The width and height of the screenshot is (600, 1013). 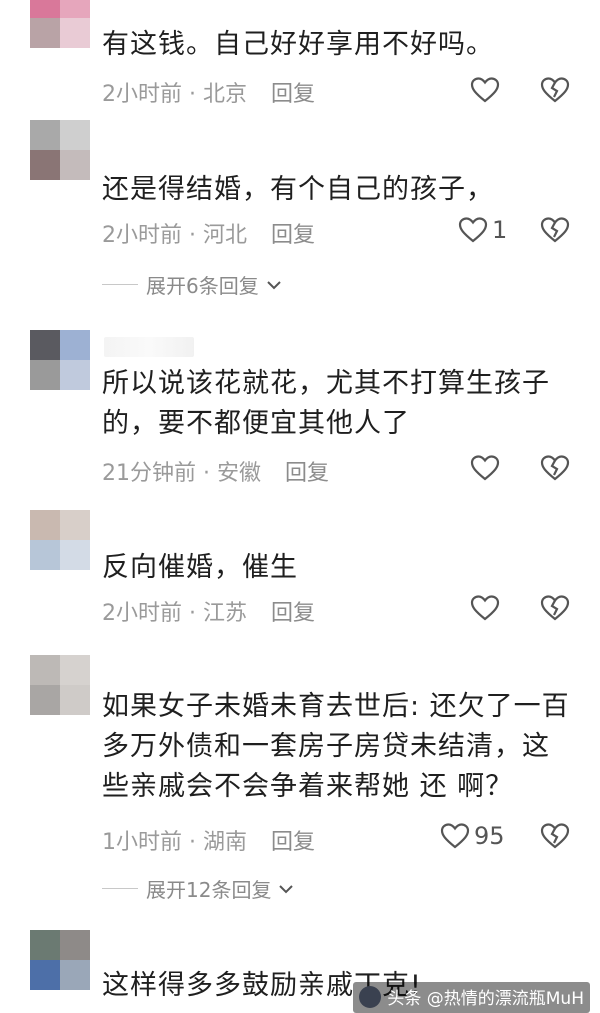 I want to click on watermark: 头条 @热情的漂流瓶MuH, so click(x=471, y=997).